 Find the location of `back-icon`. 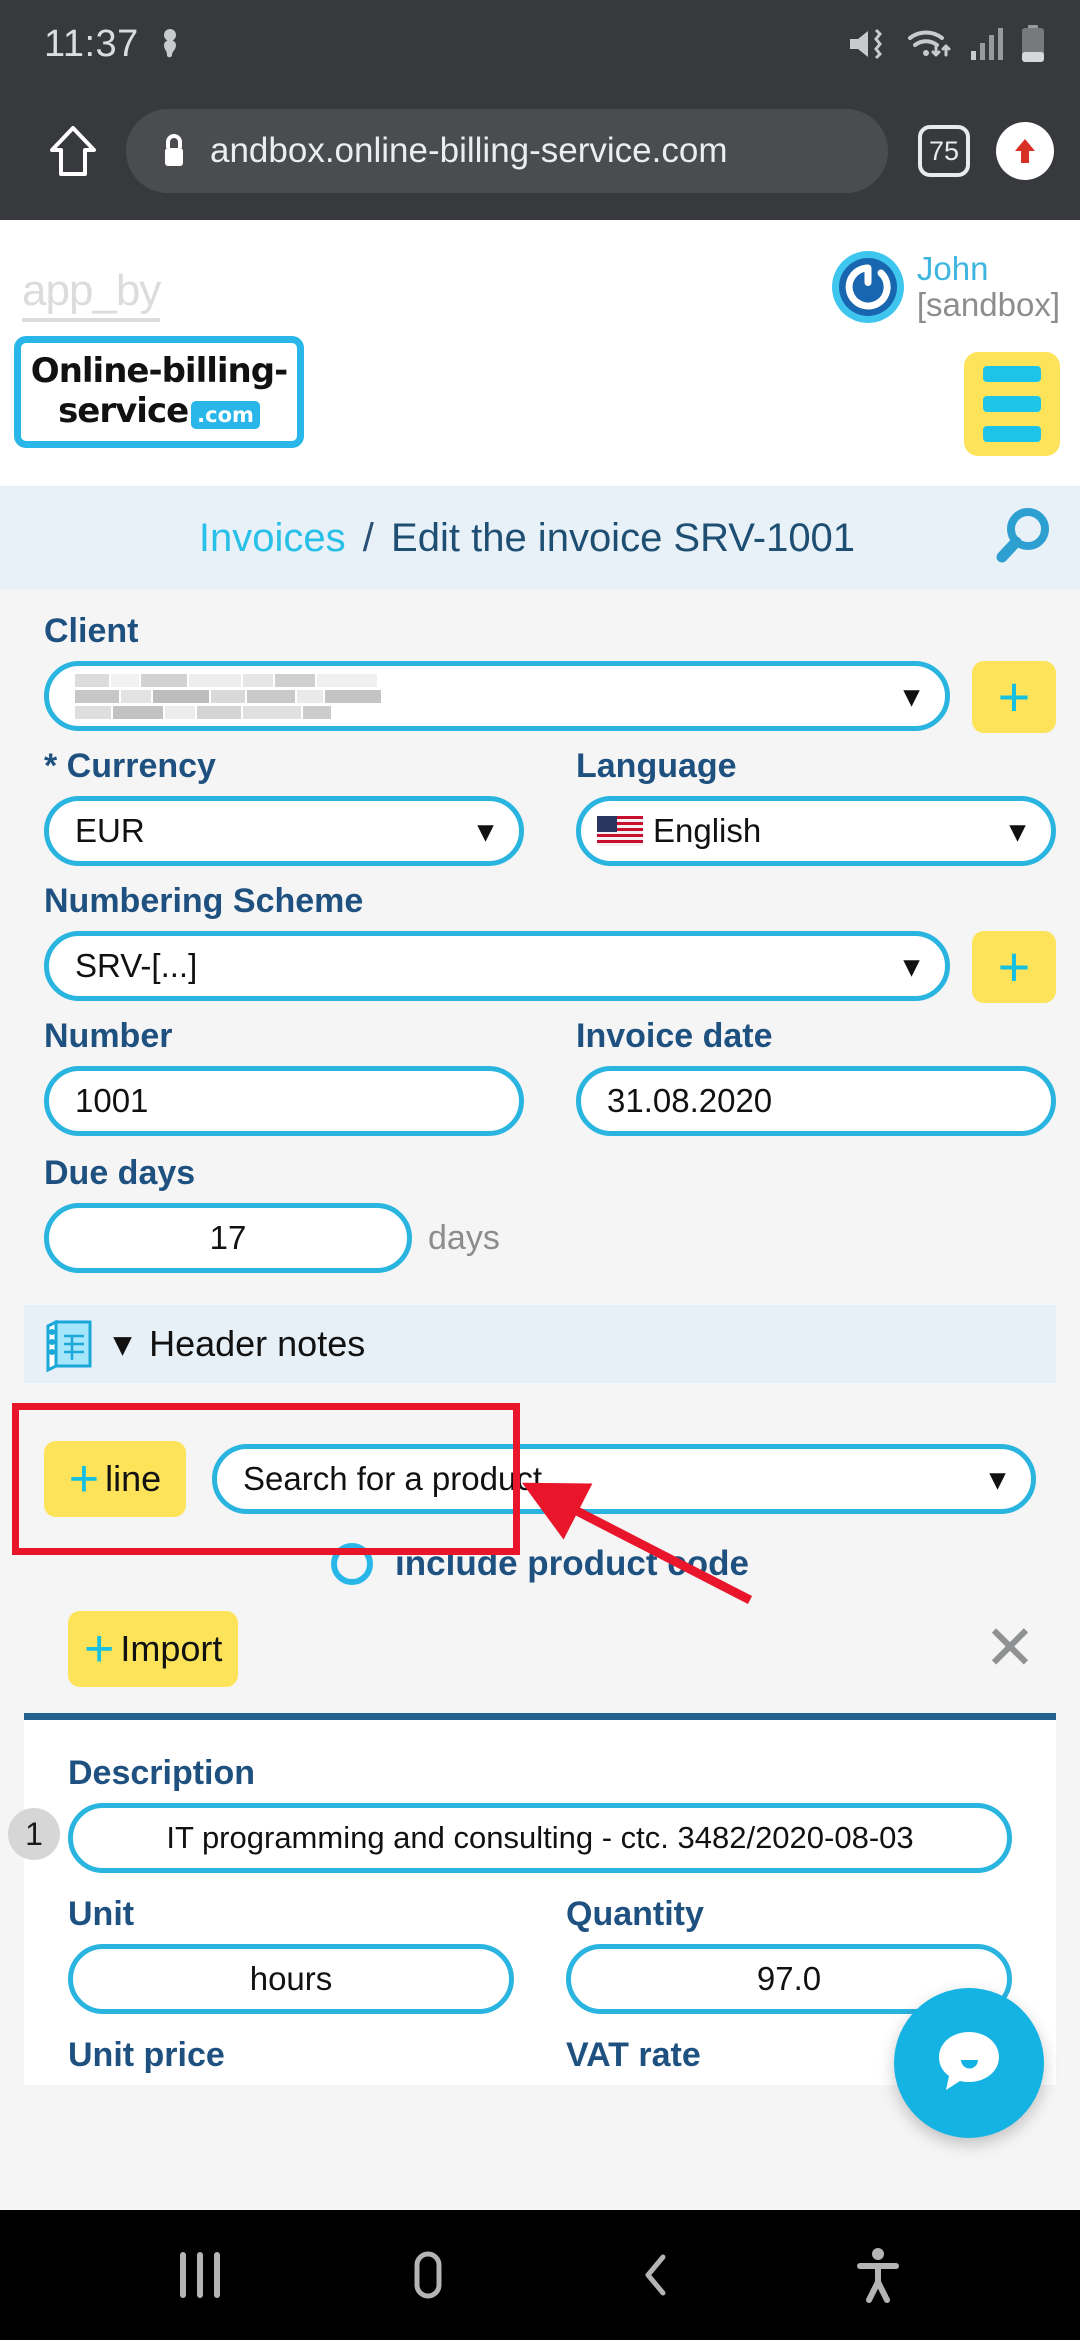

back-icon is located at coordinates (656, 2275).